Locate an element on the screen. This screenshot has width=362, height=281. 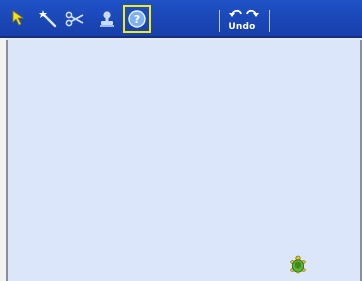
turtle-icon is located at coordinates (298, 265).